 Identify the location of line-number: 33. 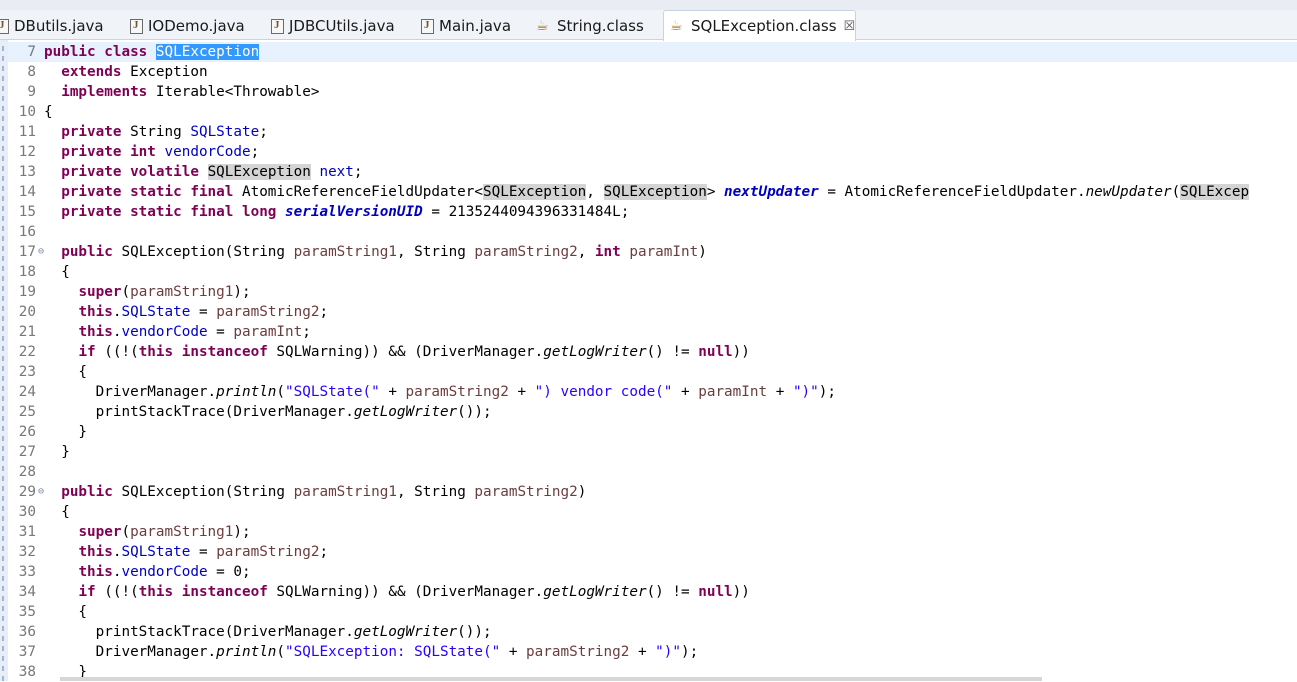
(27, 572).